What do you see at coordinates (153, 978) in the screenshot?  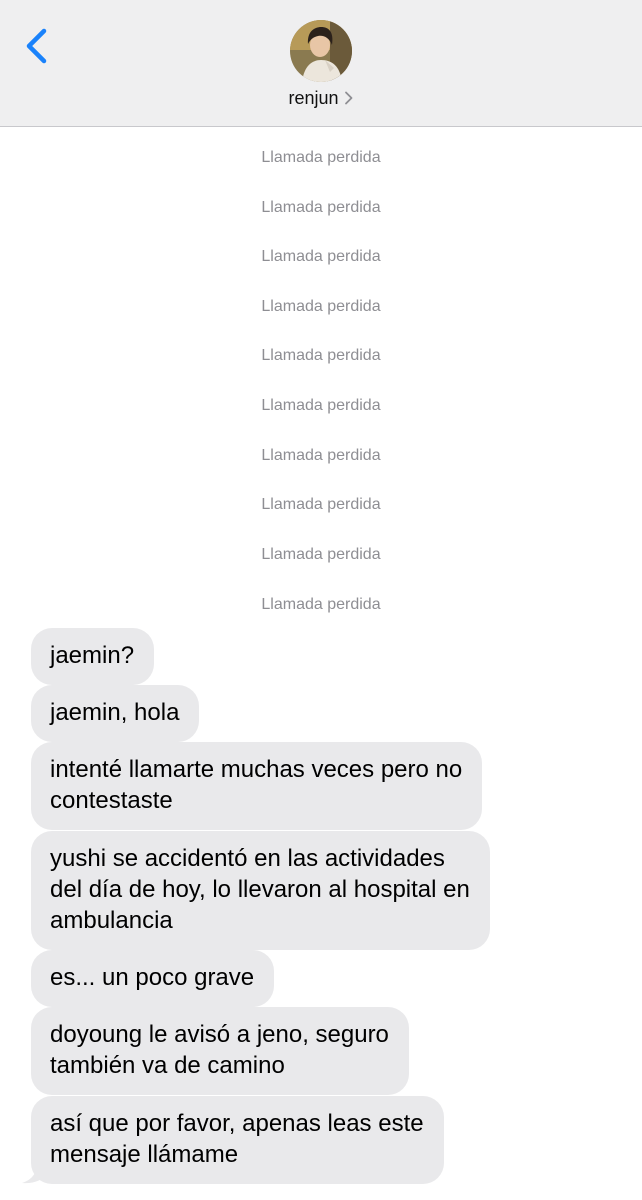 I see `message-bubble: es... un poco grave` at bounding box center [153, 978].